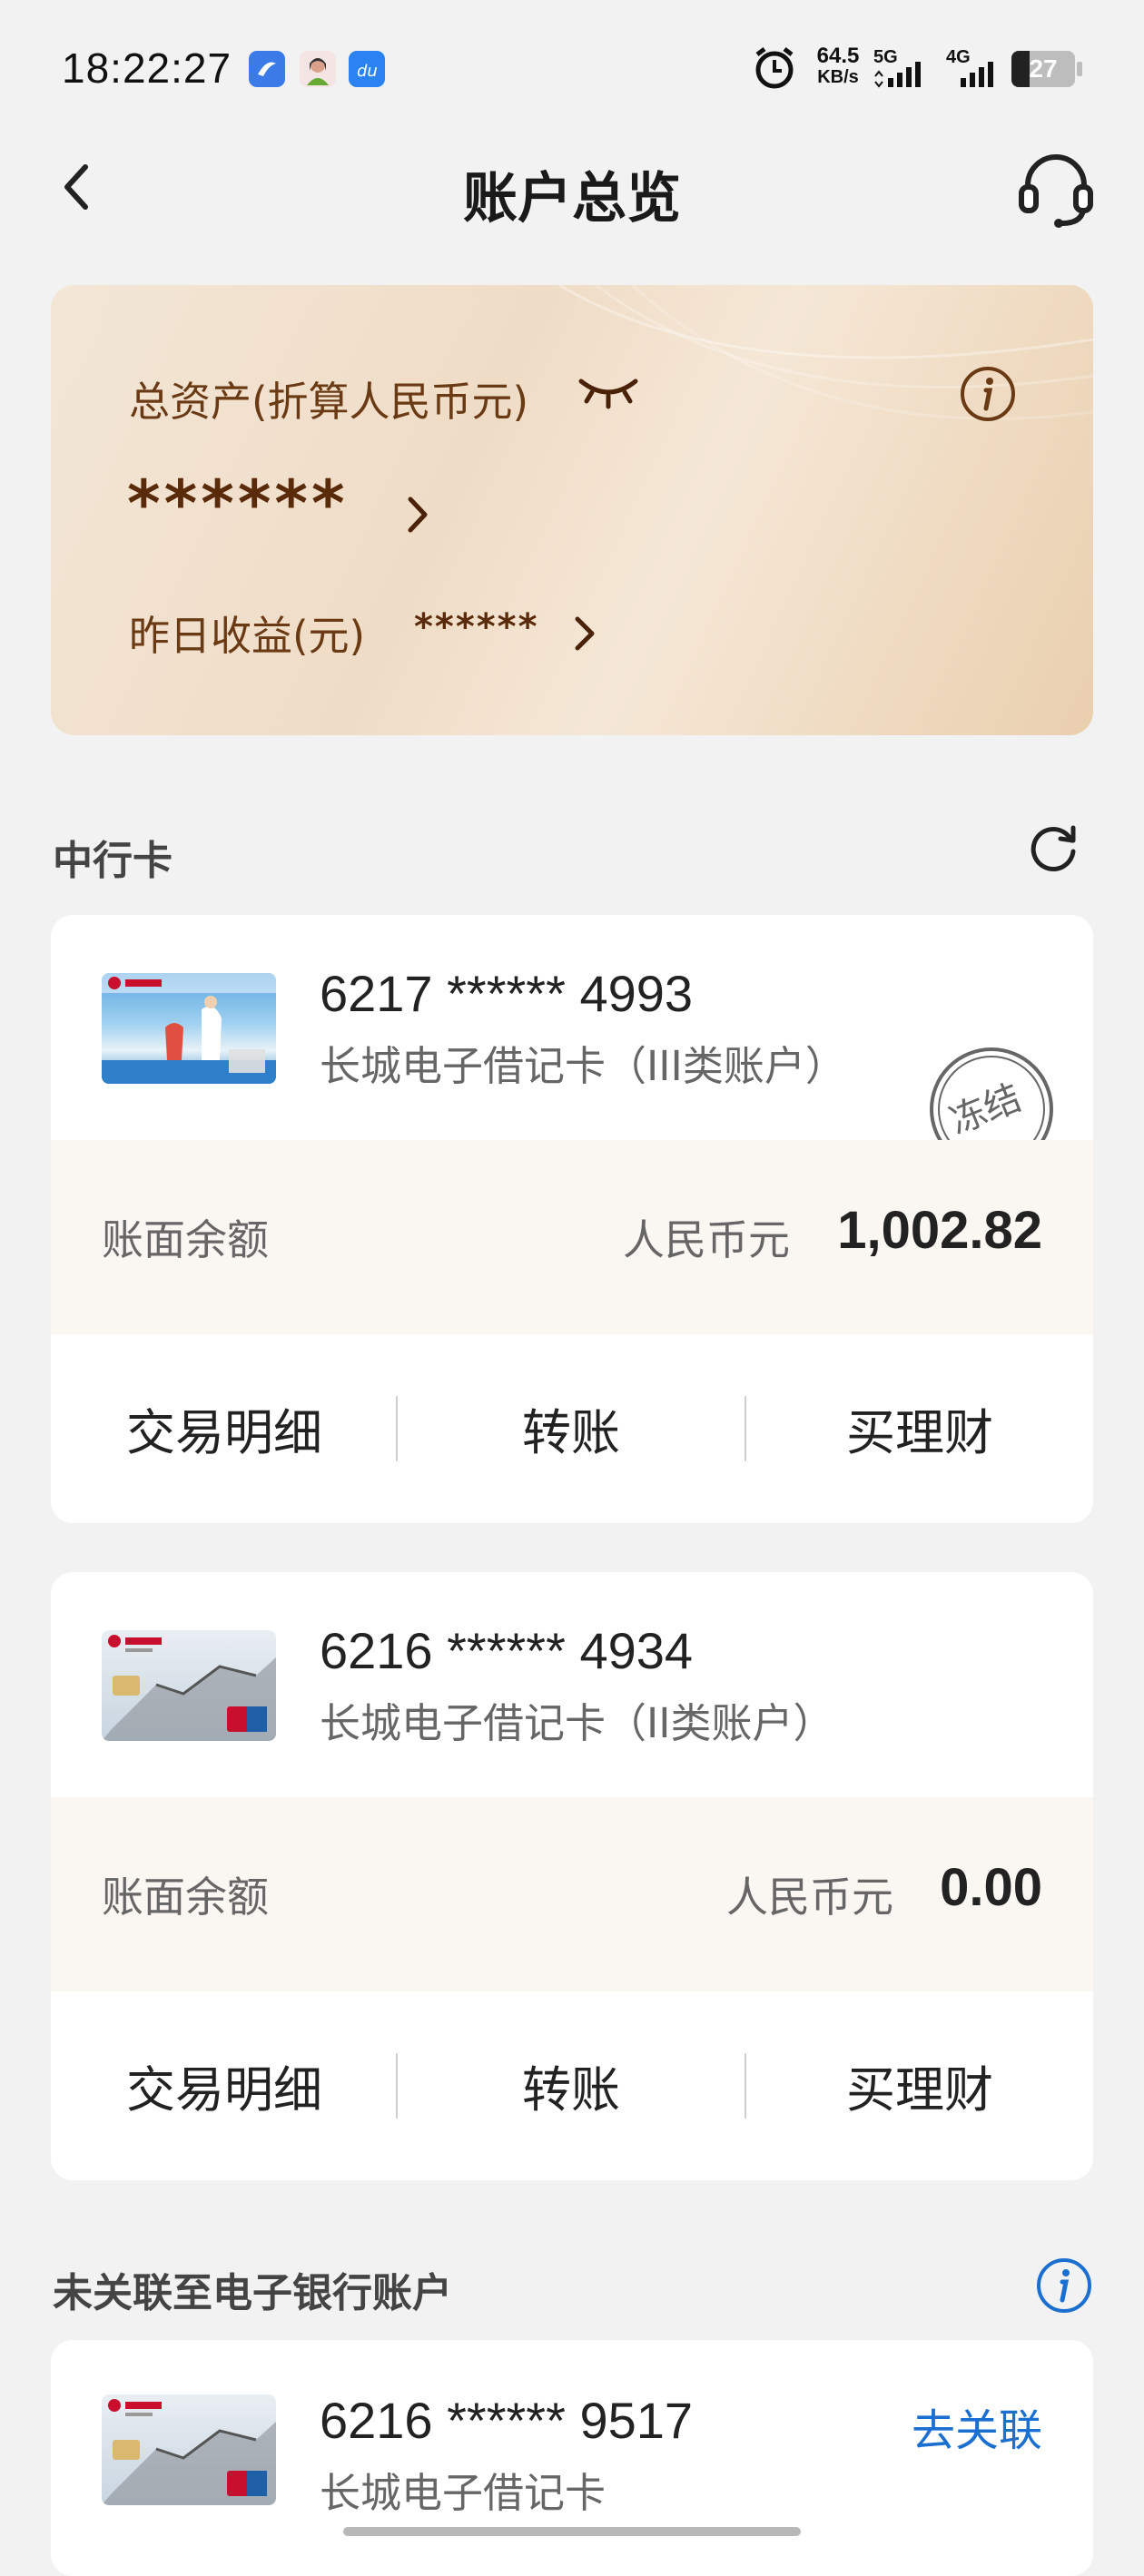 The image size is (1144, 2576). Describe the element at coordinates (991, 1887) in the screenshot. I see `balance-amount: 0.00` at that location.